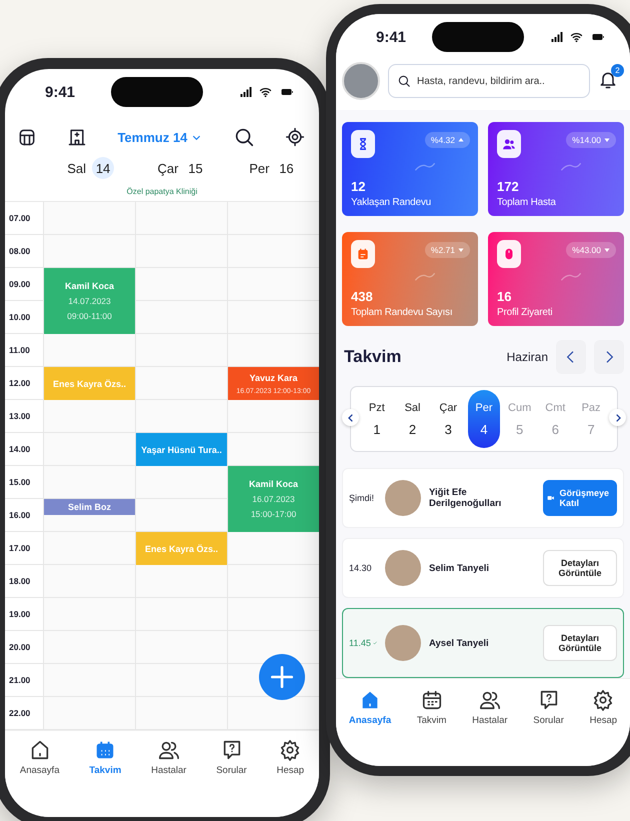 This screenshot has width=630, height=821. I want to click on hour-label: 20.00, so click(19, 647).